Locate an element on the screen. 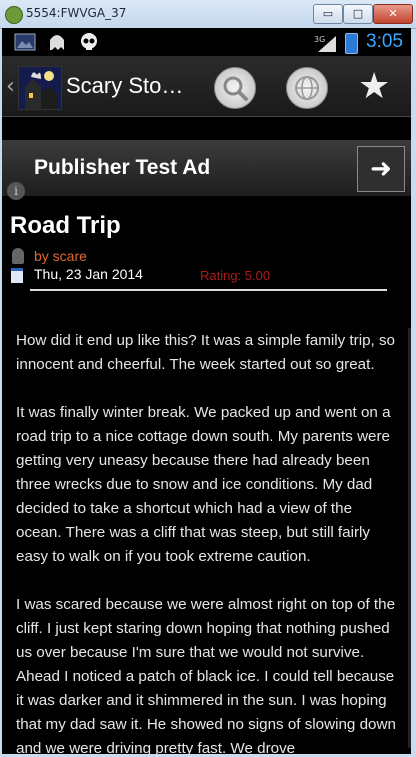 This screenshot has width=416, height=757. status-clock: 3:05 is located at coordinates (384, 41).